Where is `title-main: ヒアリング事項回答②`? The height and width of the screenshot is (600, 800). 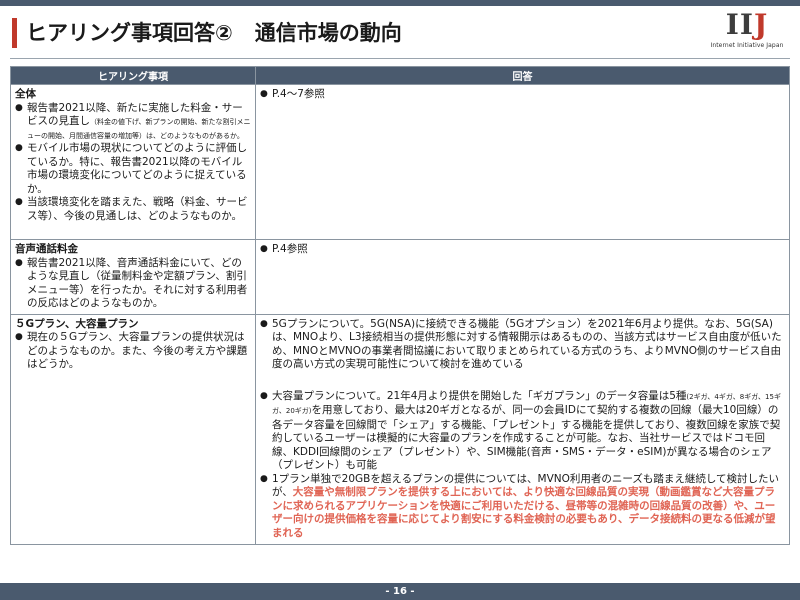
title-main: ヒアリング事項回答② is located at coordinates (129, 33).